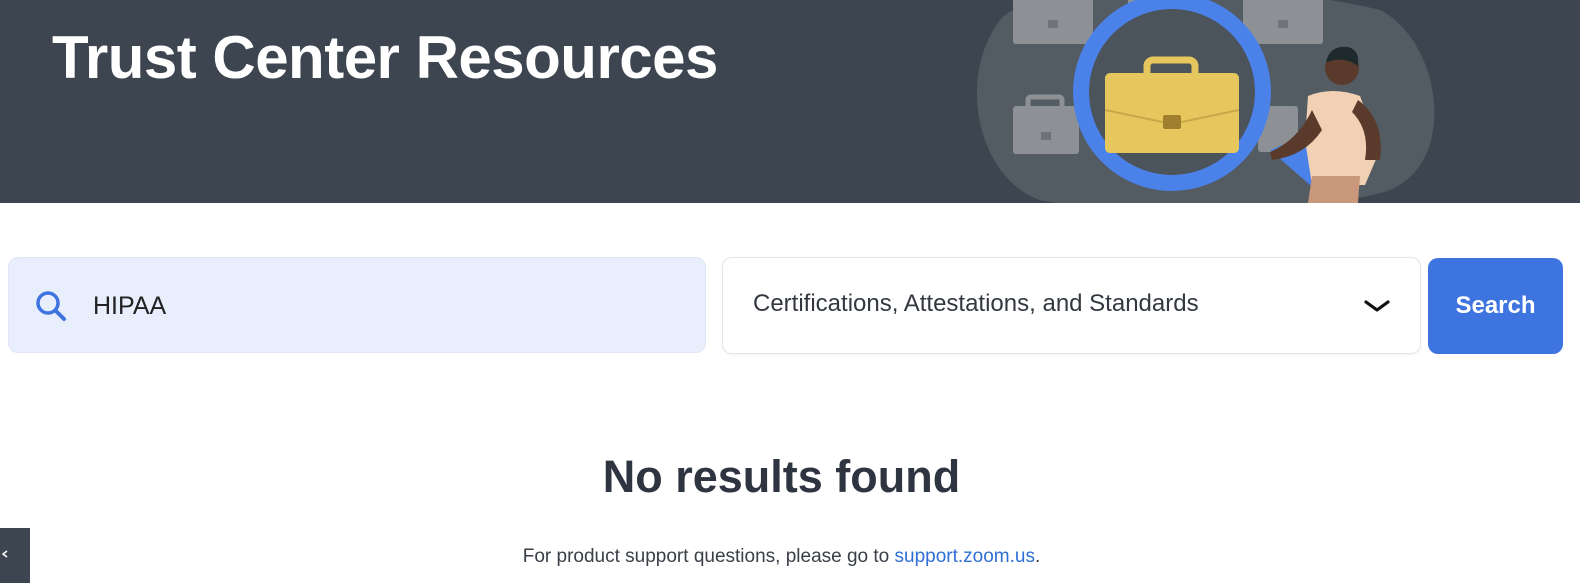 Image resolution: width=1580 pixels, height=583 pixels. I want to click on search-box, so click(357, 305).